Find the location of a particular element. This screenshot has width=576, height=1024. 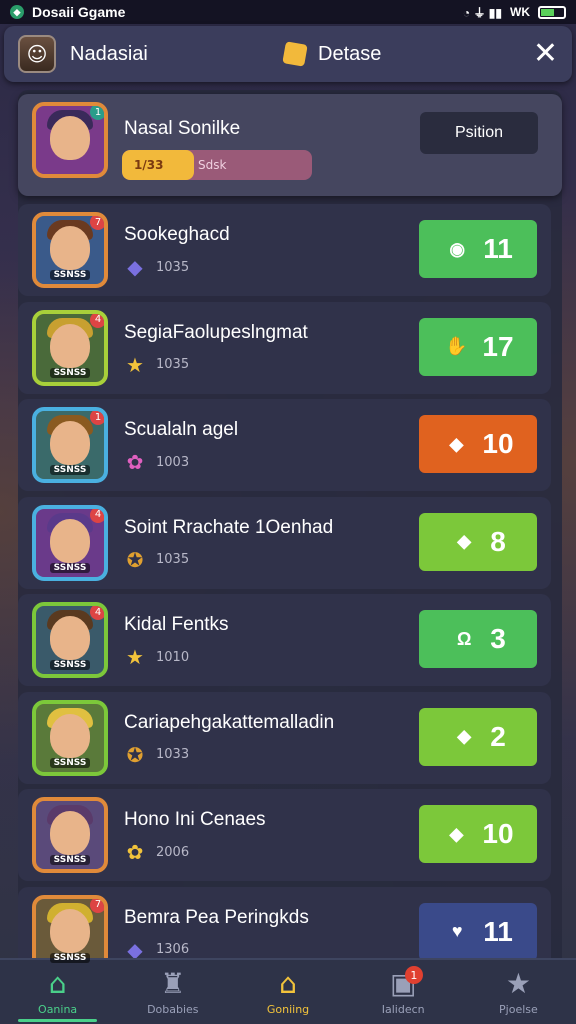

status-title: Dosaii Ggame is located at coordinates (79, 12).